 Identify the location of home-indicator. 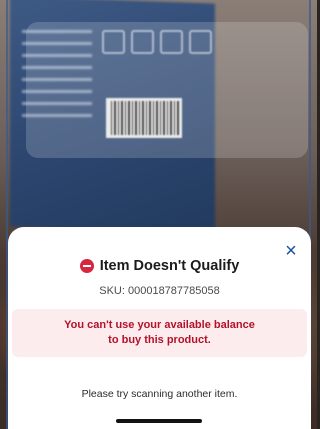
(159, 421).